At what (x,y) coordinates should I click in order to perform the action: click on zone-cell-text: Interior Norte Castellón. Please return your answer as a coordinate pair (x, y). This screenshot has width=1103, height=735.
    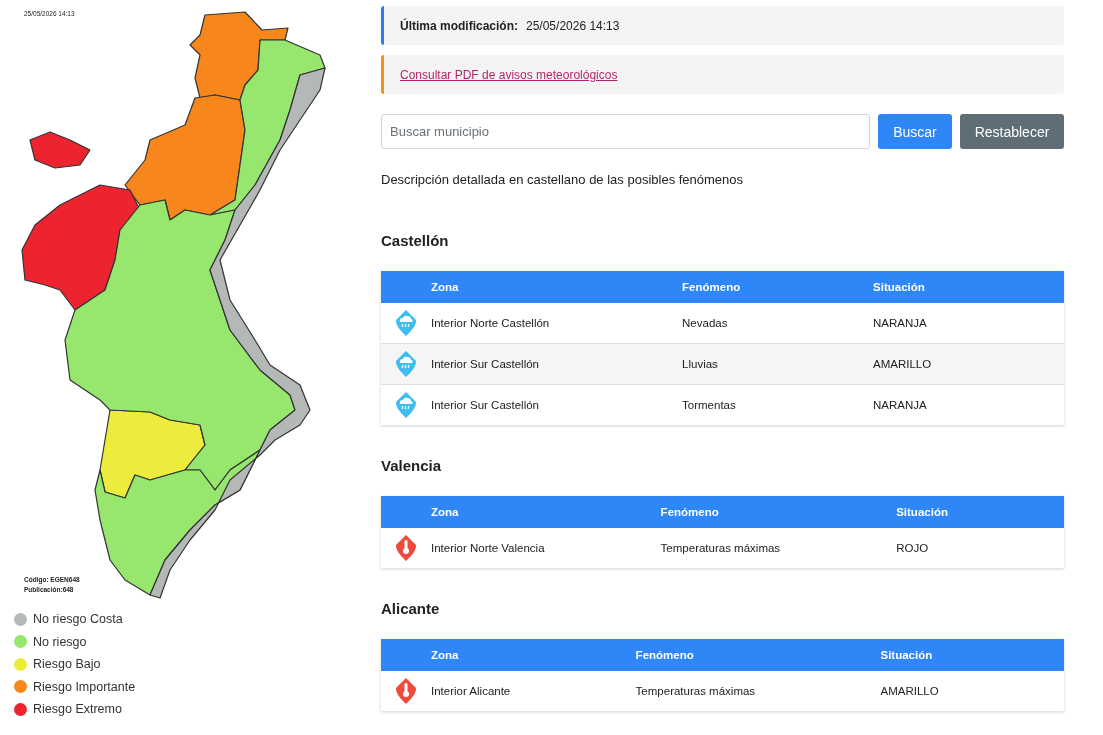
    Looking at the image, I should click on (491, 323).